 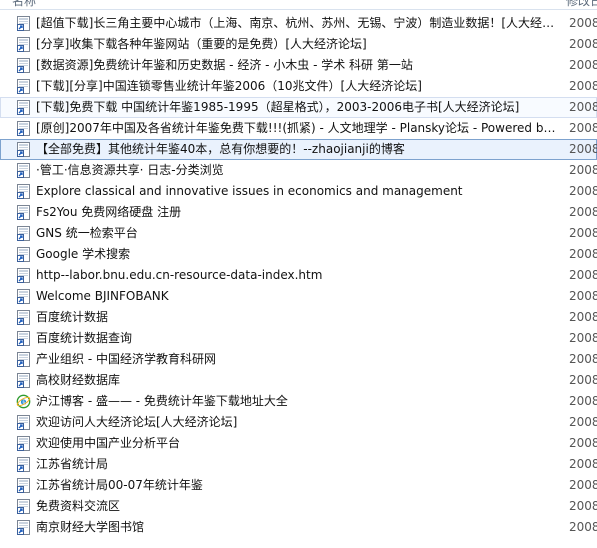 What do you see at coordinates (119, 485) in the screenshot?
I see `bookmark-label: 江苏省统计局00-07年统计年鉴` at bounding box center [119, 485].